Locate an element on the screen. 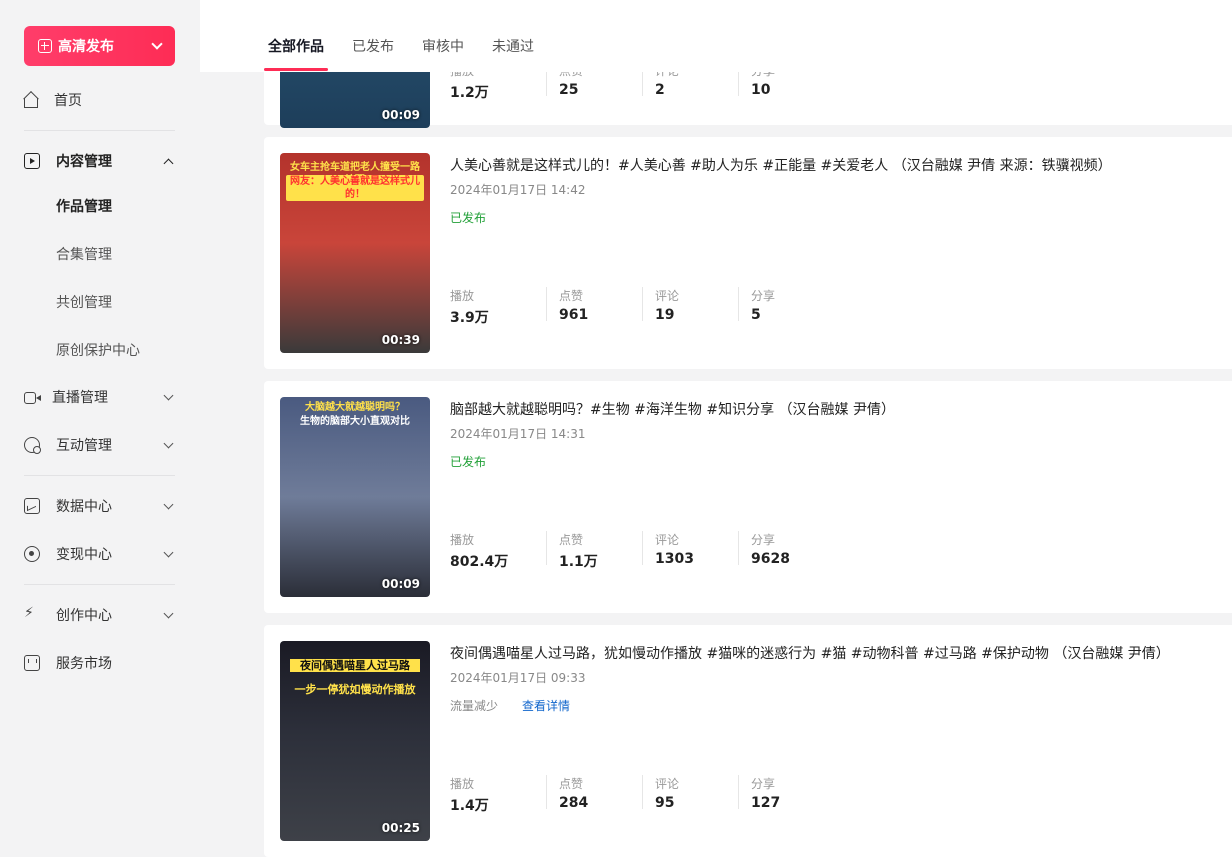  sidebar-item-market: 服务市场 is located at coordinates (100, 663).